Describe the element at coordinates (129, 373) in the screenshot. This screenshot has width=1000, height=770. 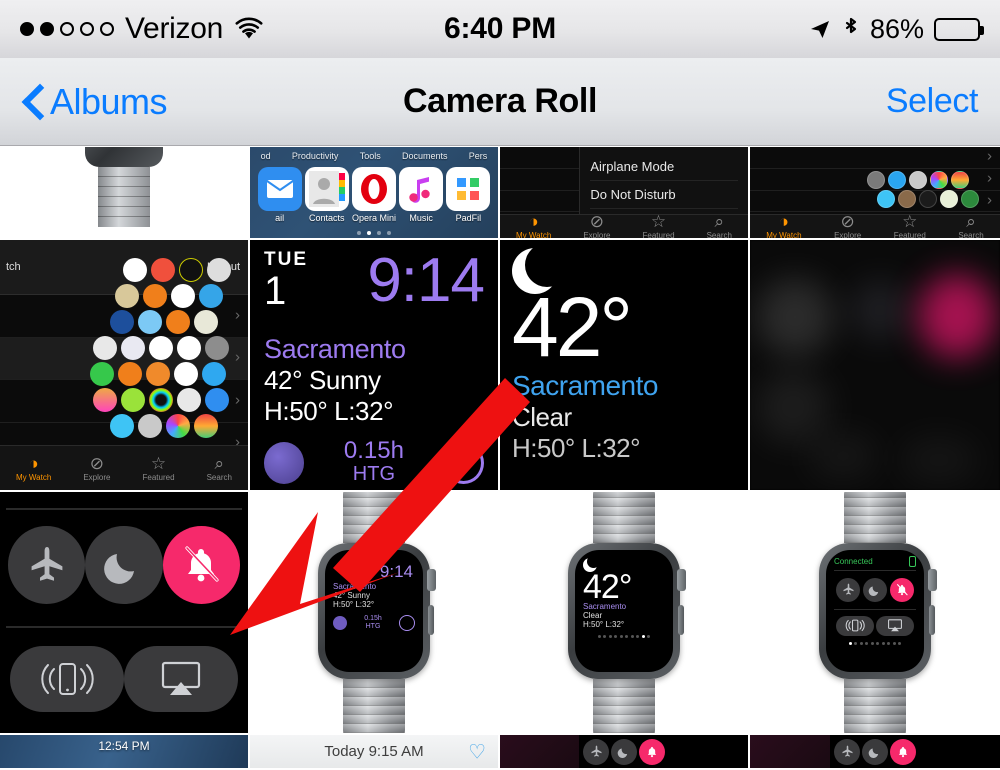
I see `app-icon-alarm` at that location.